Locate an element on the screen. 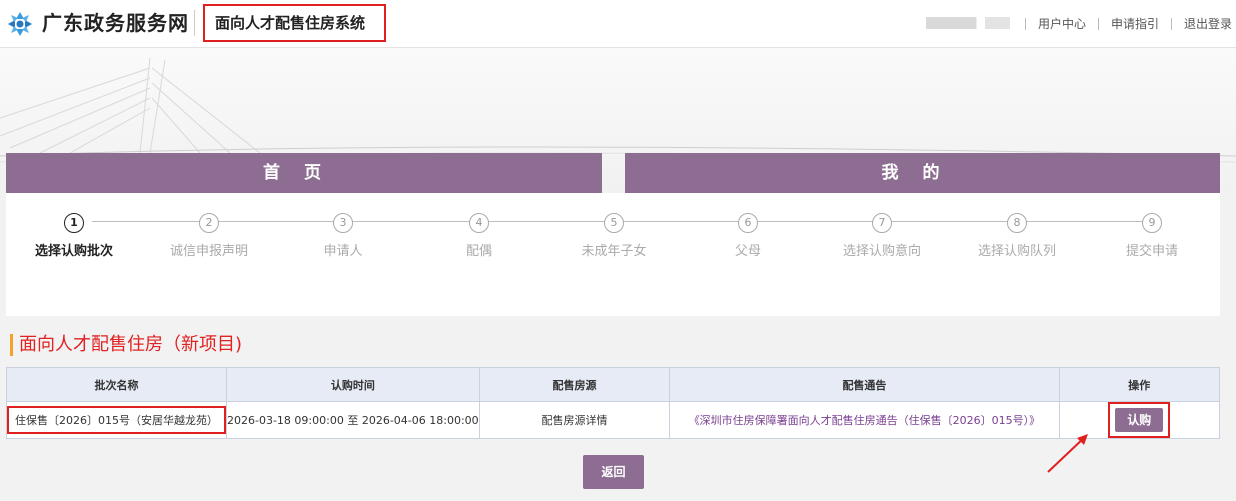  step-label: 配偶 is located at coordinates (478, 251).